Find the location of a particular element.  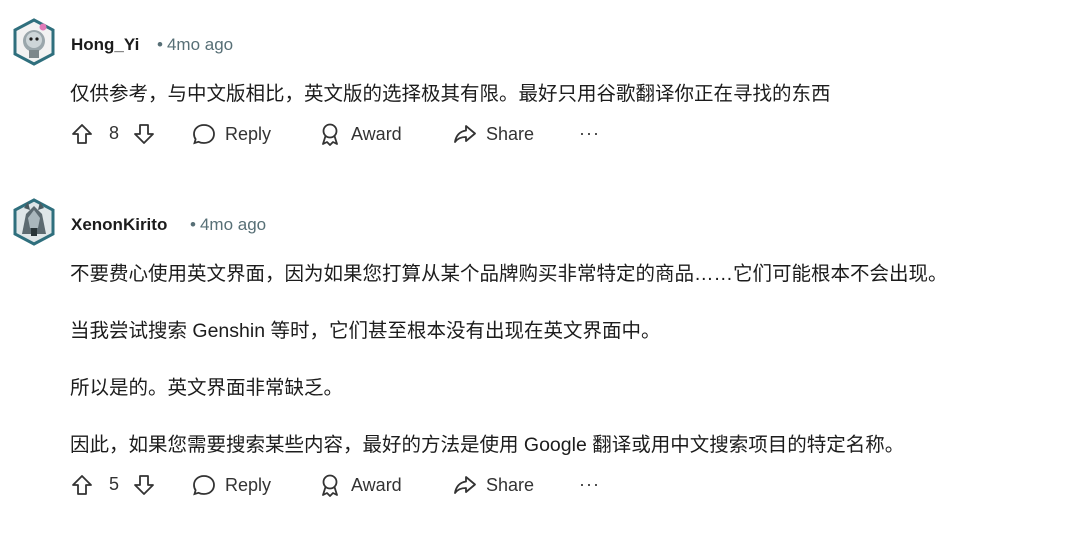

comment-author: XenonKirito is located at coordinates (119, 225).